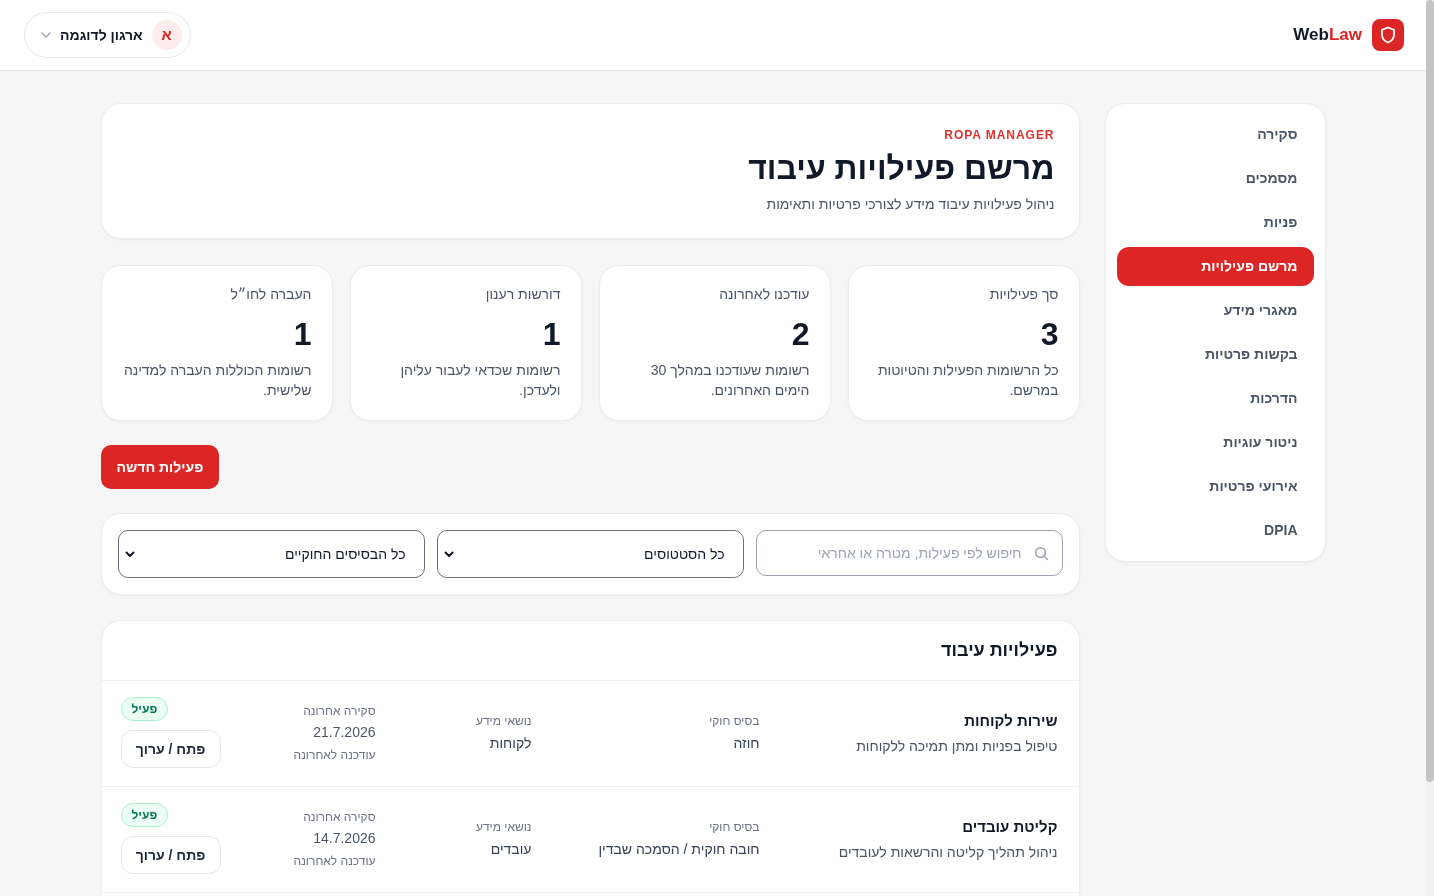 The image size is (1434, 896). I want to click on stat-description: רשומות הכוללות העברה למדינה שלישית., so click(217, 380).